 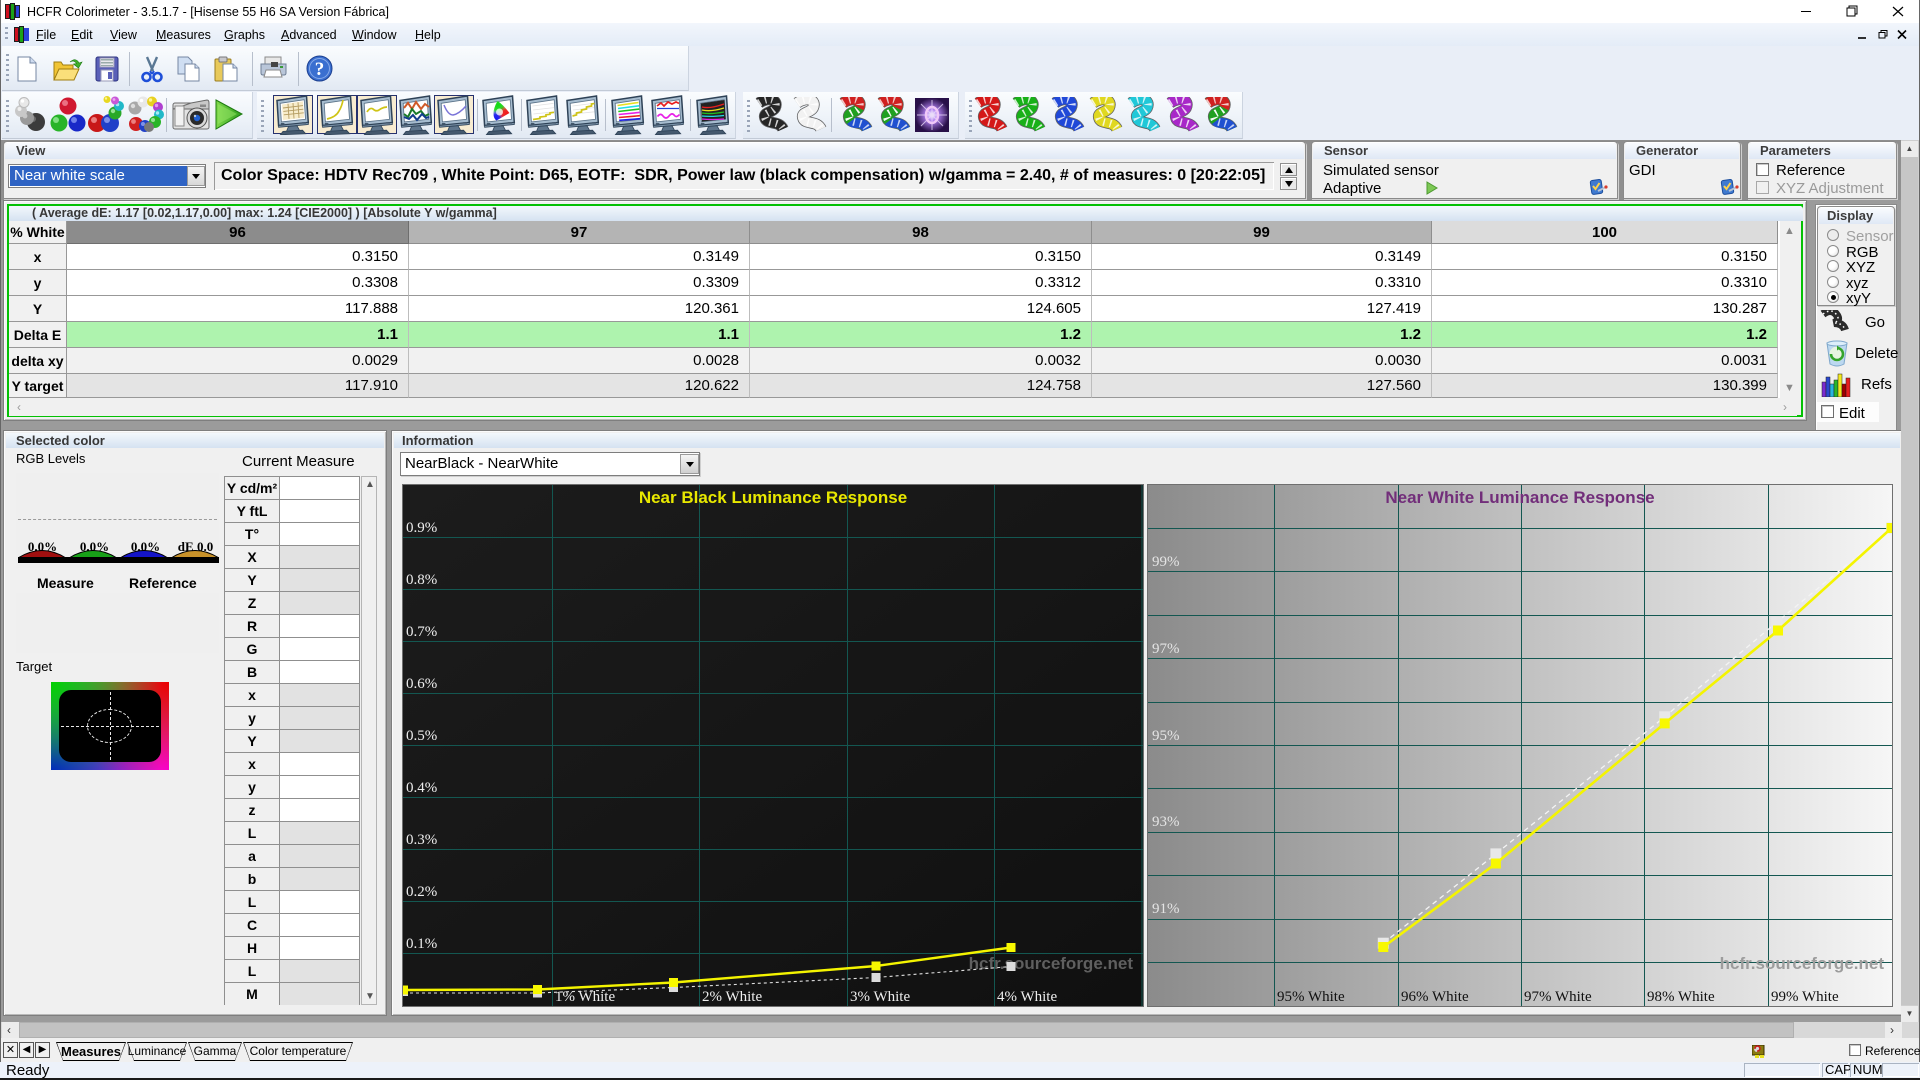 What do you see at coordinates (1027, 997) in the screenshot?
I see `svg-text: 4% White` at bounding box center [1027, 997].